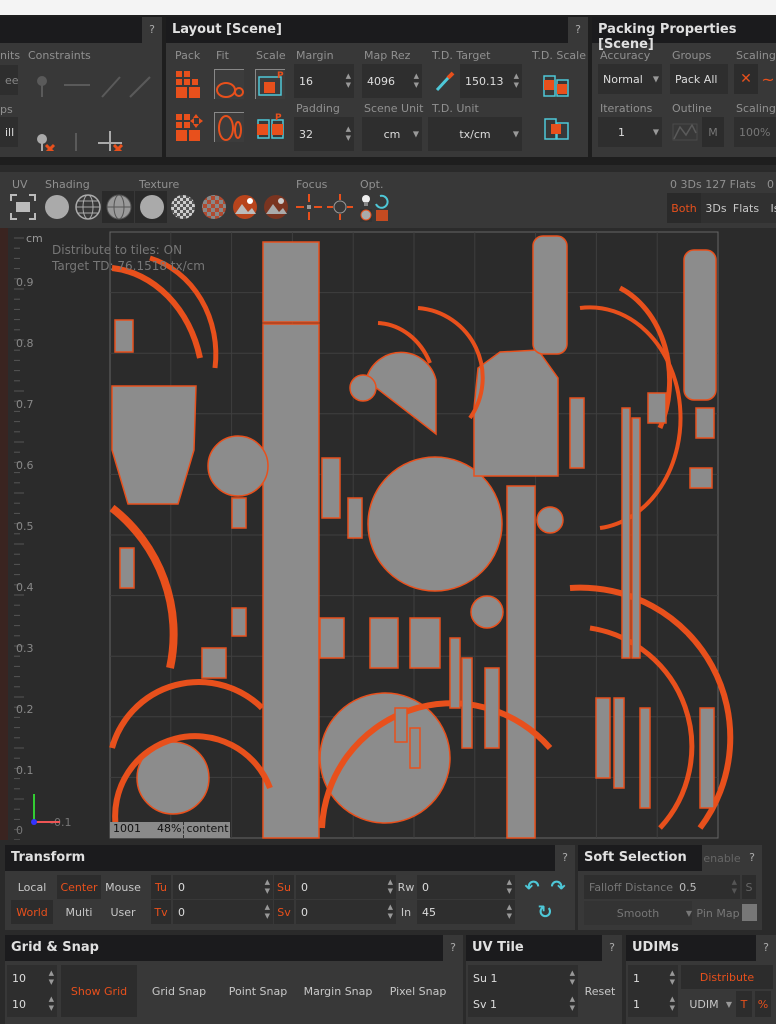 This screenshot has width=776, height=1024. What do you see at coordinates (123, 912) in the screenshot?
I see `user-button: User` at bounding box center [123, 912].